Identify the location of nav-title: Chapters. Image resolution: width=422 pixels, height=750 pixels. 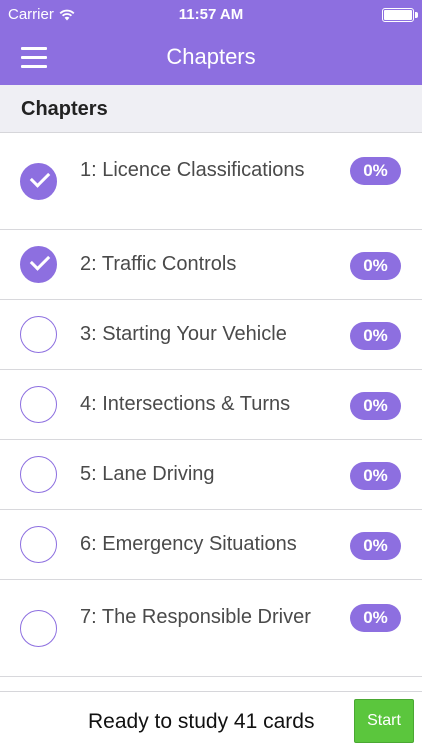
(211, 56).